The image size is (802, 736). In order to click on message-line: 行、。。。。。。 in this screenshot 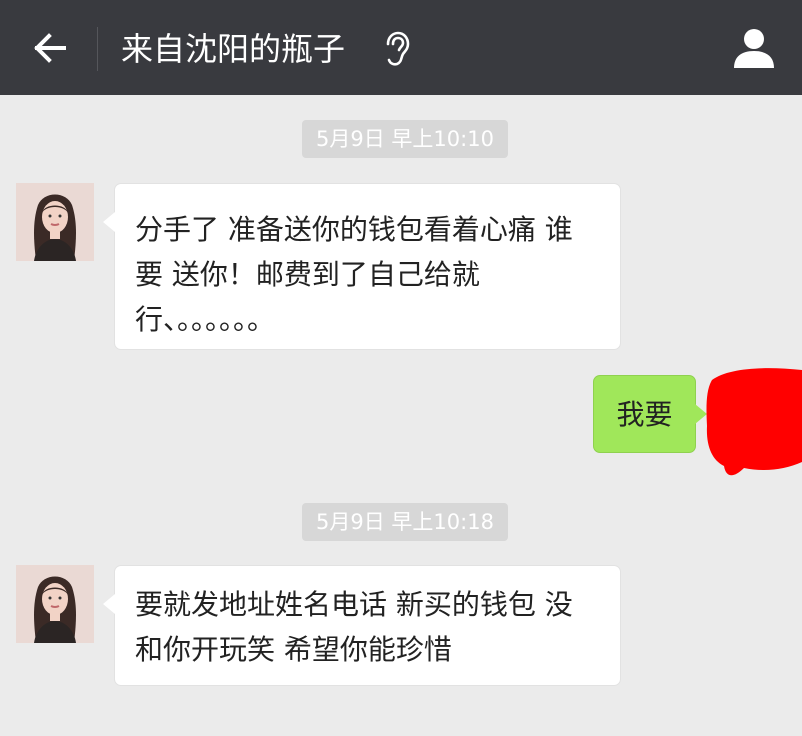, I will do `click(205, 319)`.